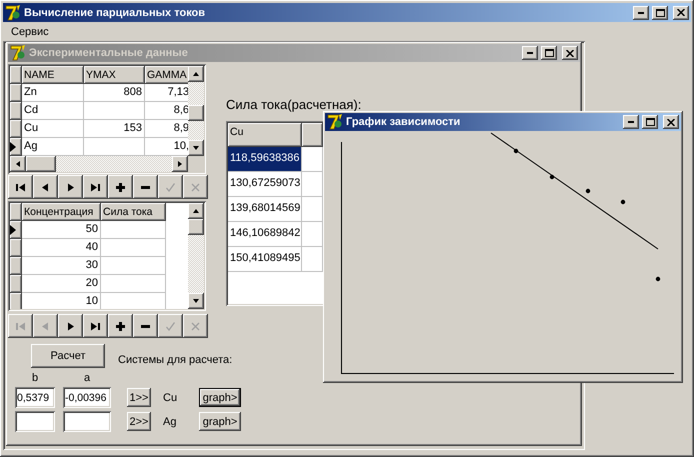 Image resolution: width=694 pixels, height=457 pixels. Describe the element at coordinates (294, 104) in the screenshot. I see `results-label: Сила тока(расчетная):` at that location.